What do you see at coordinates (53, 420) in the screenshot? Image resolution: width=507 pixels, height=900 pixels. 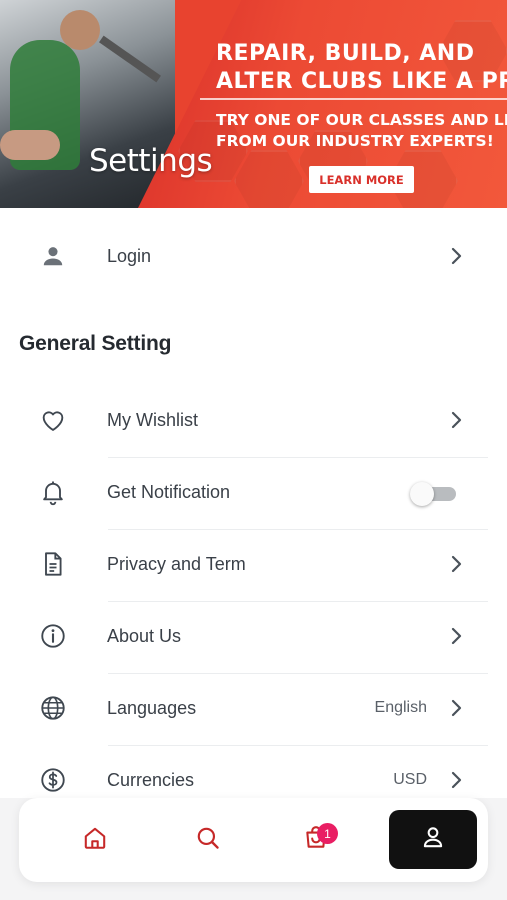 I see `heart-icon` at bounding box center [53, 420].